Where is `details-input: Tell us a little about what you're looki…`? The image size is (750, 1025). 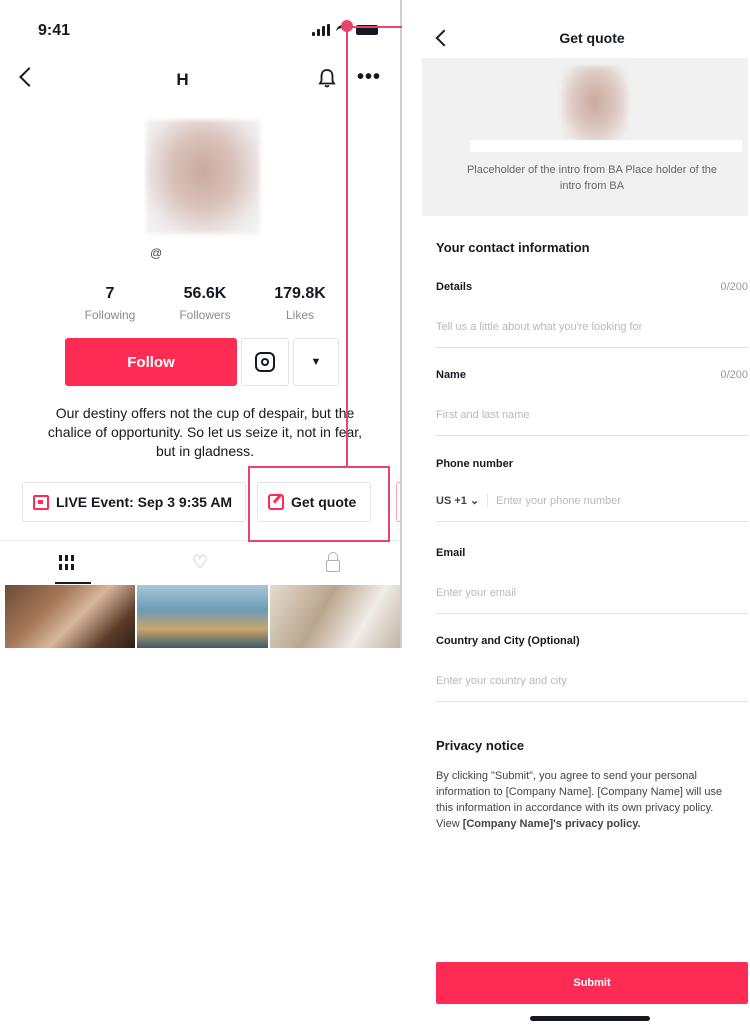
details-input: Tell us a little about what you're looki… is located at coordinates (592, 334).